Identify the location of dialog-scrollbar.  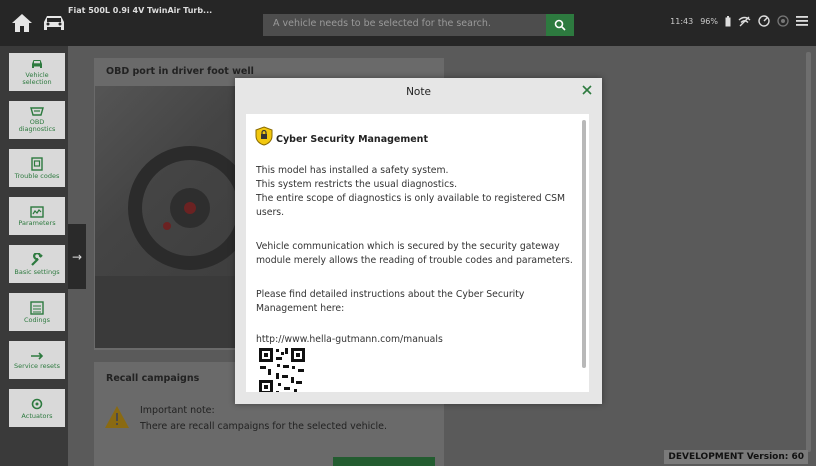
(584, 244).